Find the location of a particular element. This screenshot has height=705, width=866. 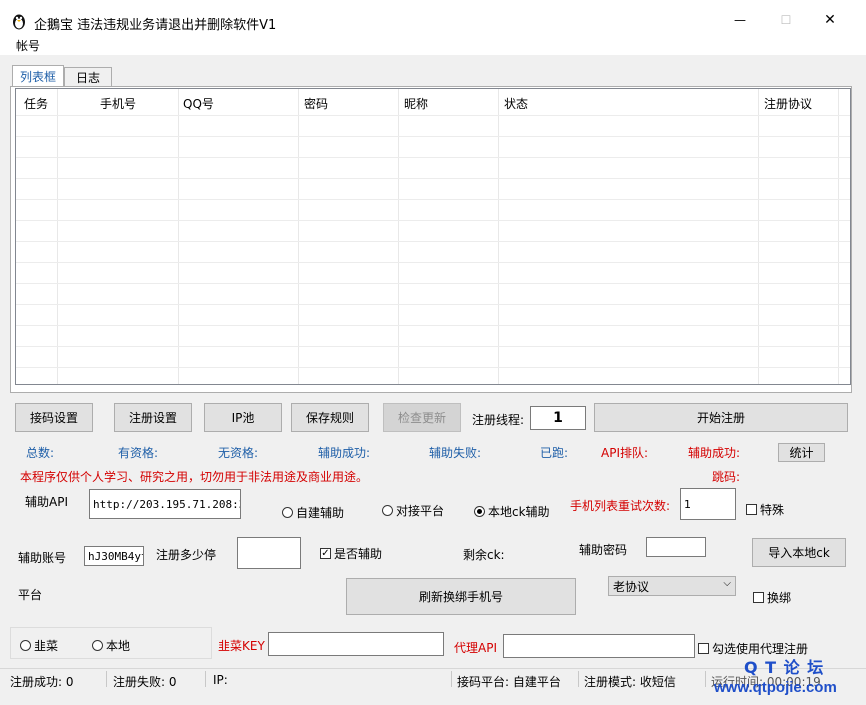

menu-account-label: 帐号 is located at coordinates (28, 45).